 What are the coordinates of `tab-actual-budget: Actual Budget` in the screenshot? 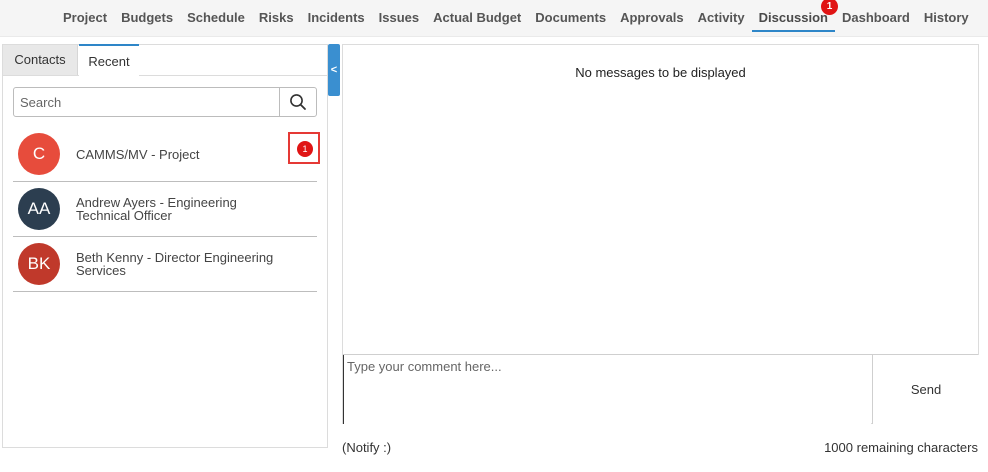 It's located at (477, 18).